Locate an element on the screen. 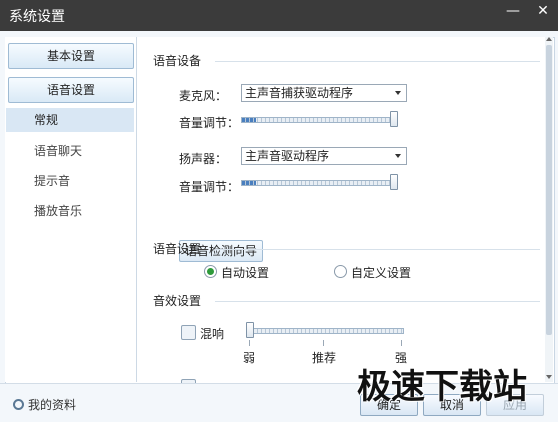 The width and height of the screenshot is (558, 422). my-profile-link: 我的资料 is located at coordinates (44, 404).